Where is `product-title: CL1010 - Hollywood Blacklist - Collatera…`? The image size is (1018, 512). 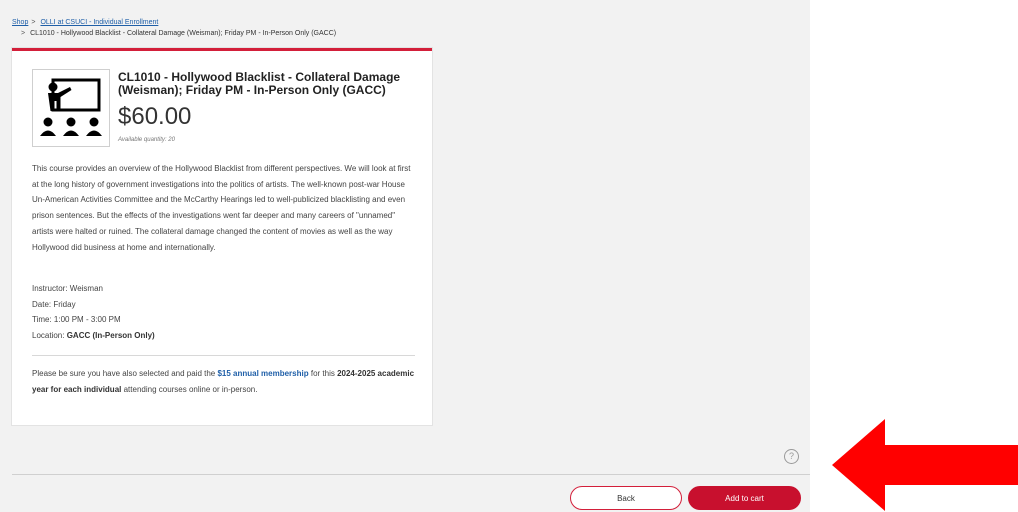
product-title: CL1010 - Hollywood Blacklist - Collatera… is located at coordinates (259, 83).